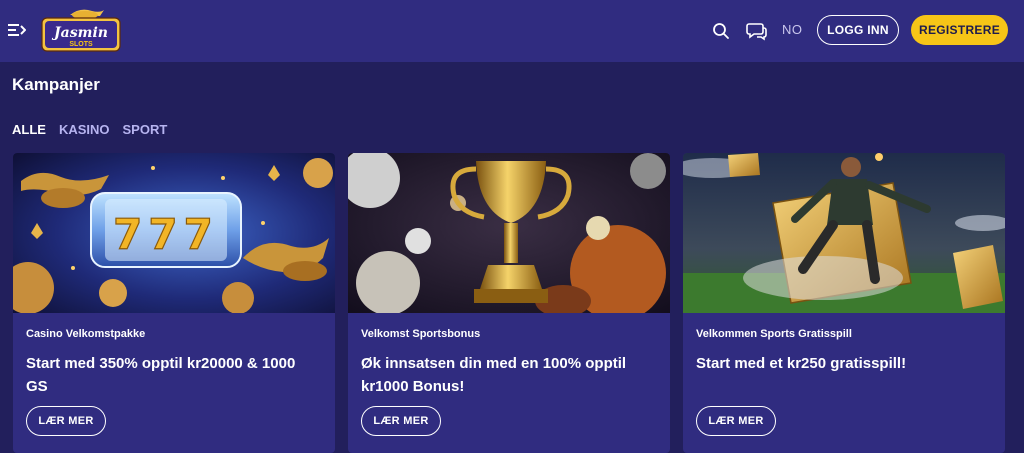 The width and height of the screenshot is (1024, 453). Describe the element at coordinates (774, 334) in the screenshot. I see `card-category: Velkommen Sports Gratisspill` at that location.